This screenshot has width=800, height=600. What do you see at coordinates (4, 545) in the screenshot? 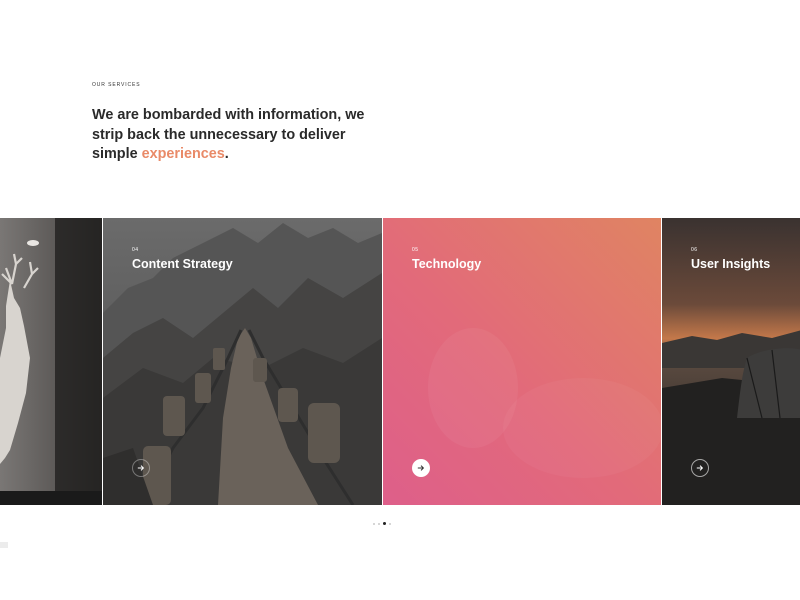
I see `corner-tab` at bounding box center [4, 545].